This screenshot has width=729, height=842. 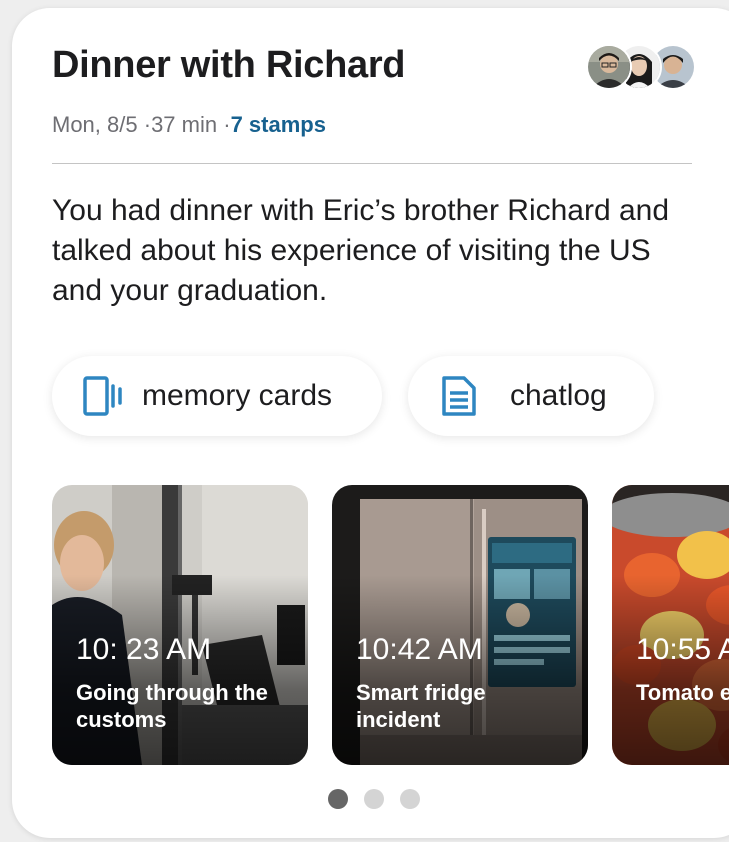 What do you see at coordinates (682, 692) in the screenshot?
I see `memory-card-caption: Tomato egg stir fry` at bounding box center [682, 692].